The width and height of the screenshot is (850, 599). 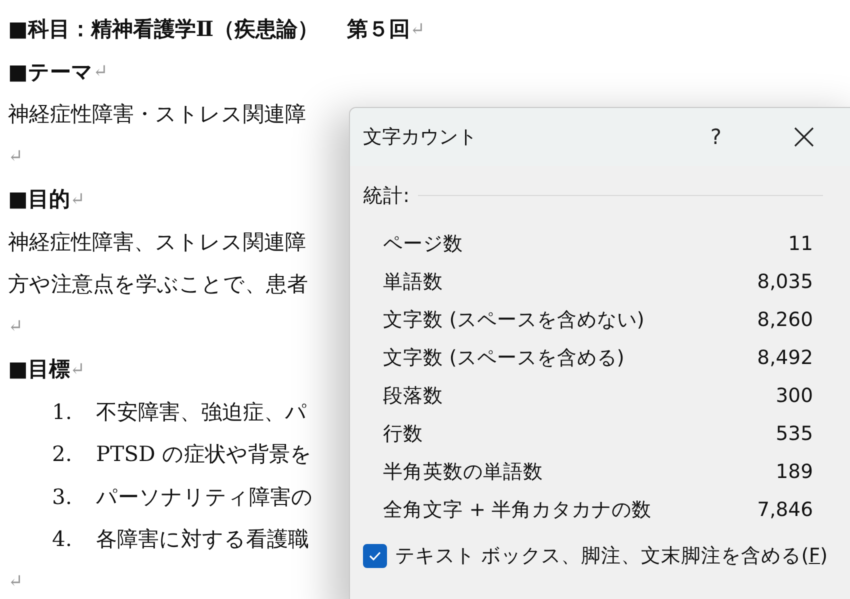 I want to click on list-item-text: パーソナリティ障害の, so click(x=204, y=497).